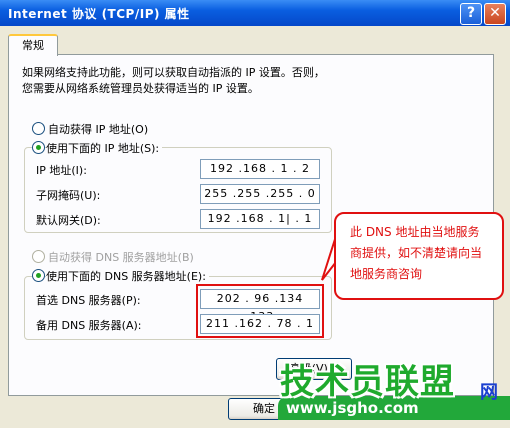 This screenshot has height=428, width=510. I want to click on callout-text: 此 DNS 地址由当地服务商提供，如不清楚请向当地服务商咨询, so click(416, 253).